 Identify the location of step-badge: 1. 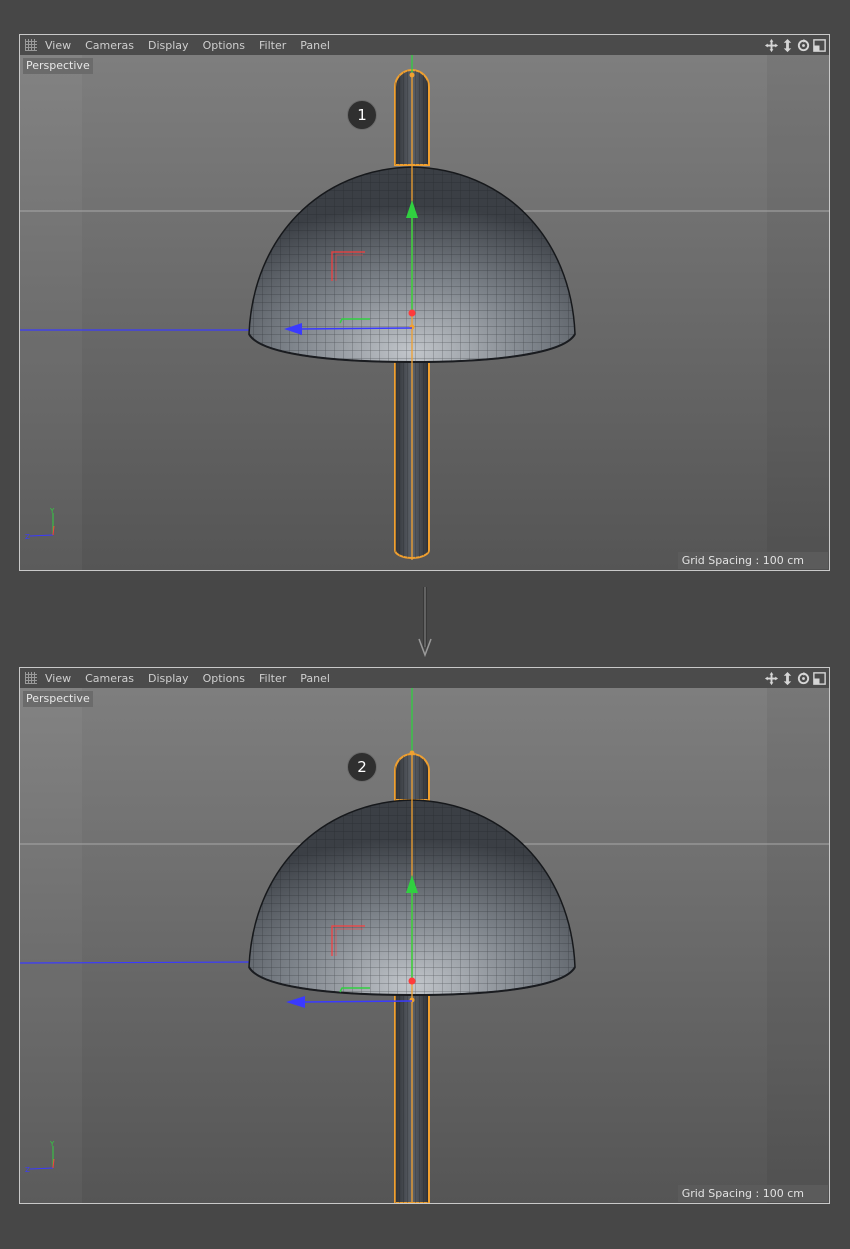
(362, 115).